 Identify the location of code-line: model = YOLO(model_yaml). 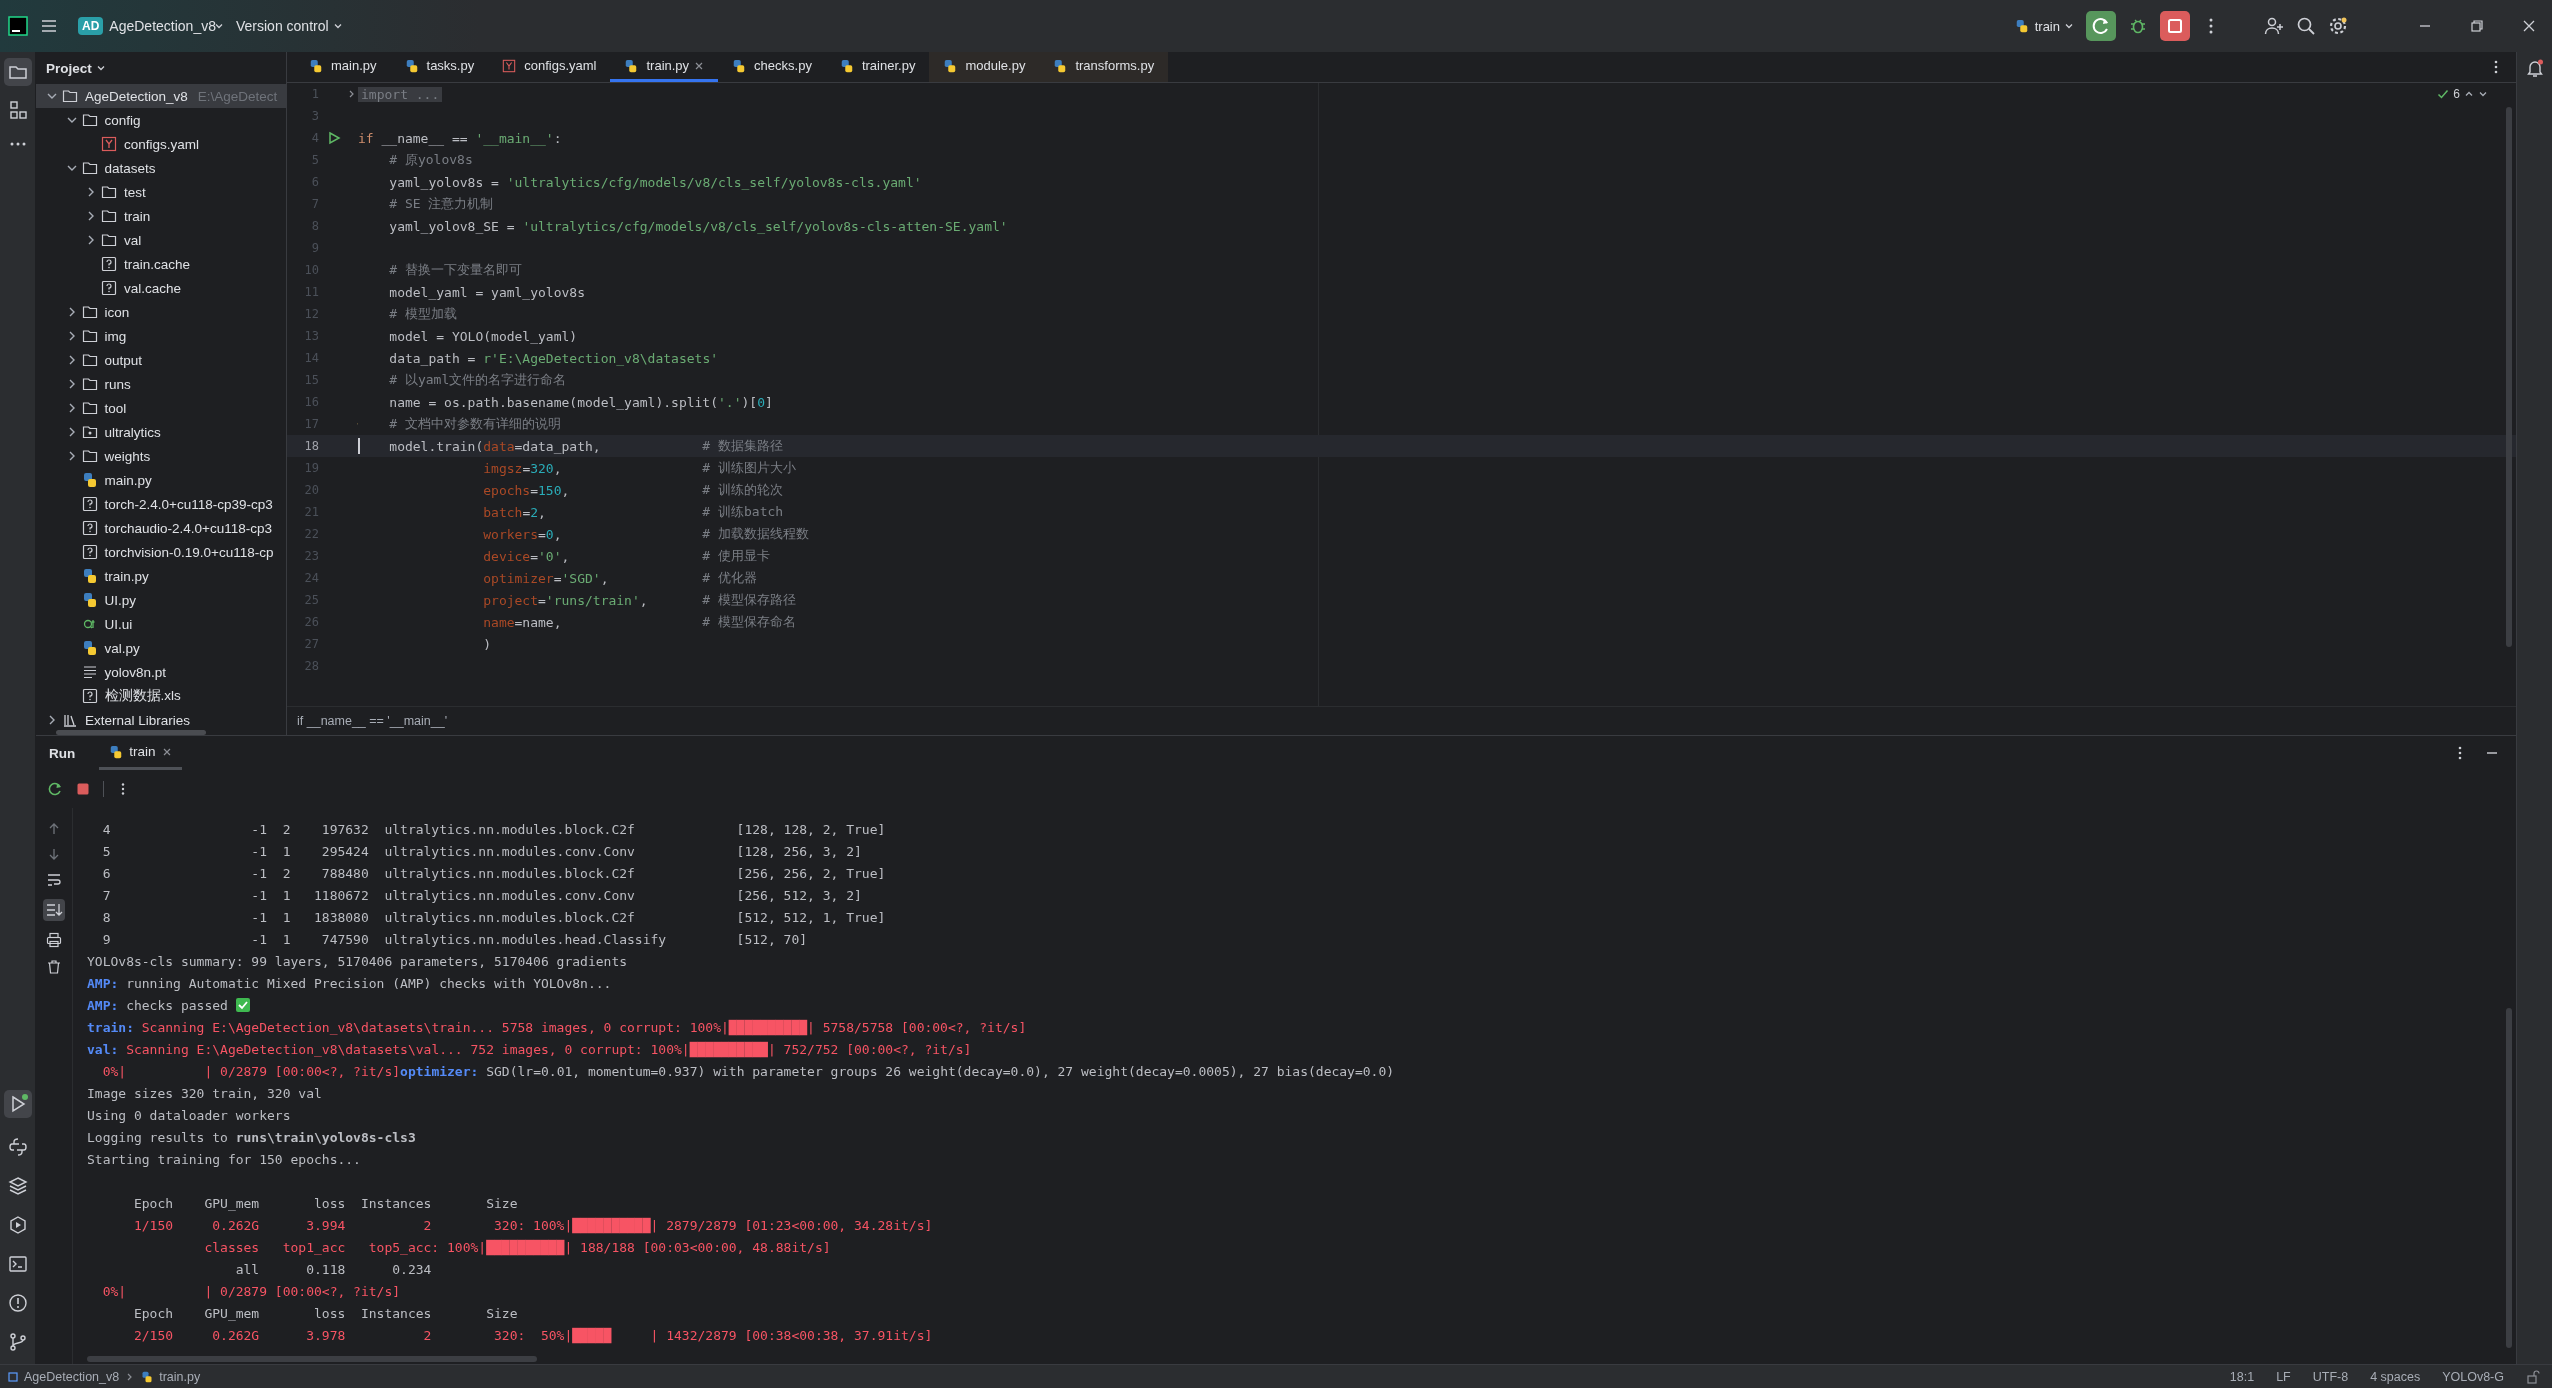
(483, 336).